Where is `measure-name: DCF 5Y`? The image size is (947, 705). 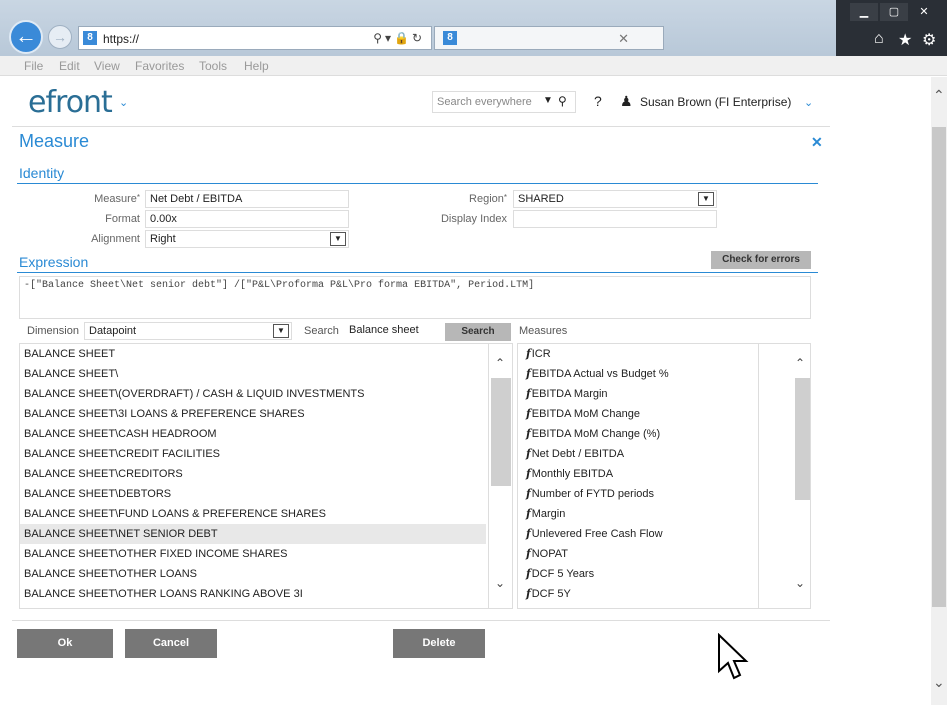
measure-name: DCF 5Y is located at coordinates (551, 594).